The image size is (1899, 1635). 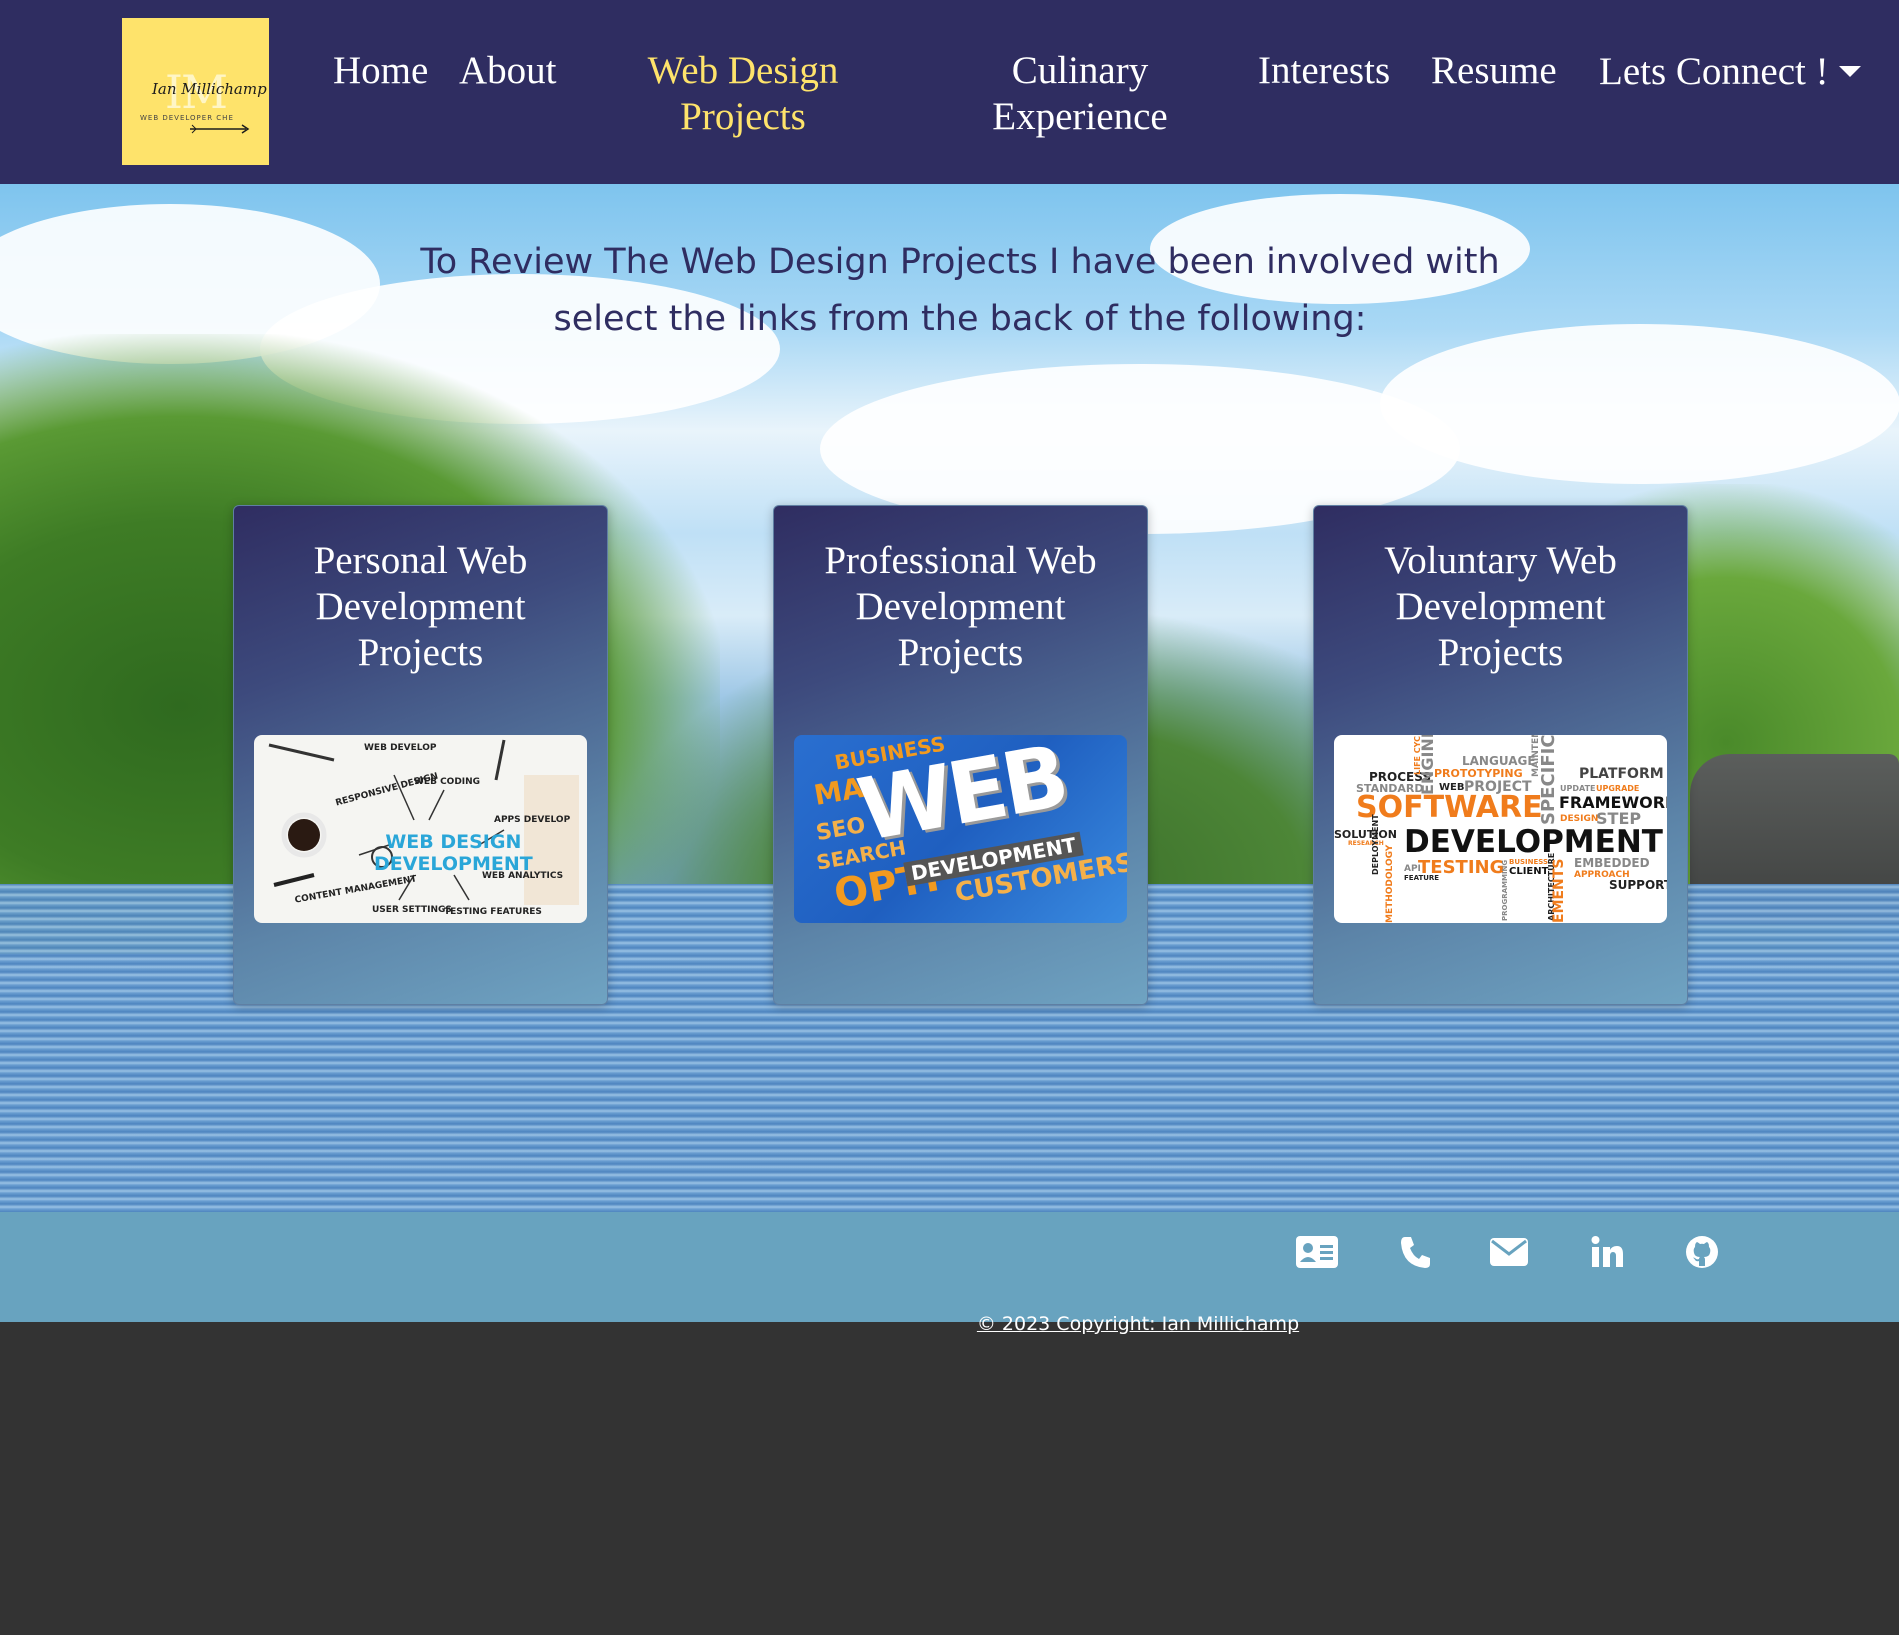 I want to click on wordcloud-word: CLIENT, so click(x=1529, y=871).